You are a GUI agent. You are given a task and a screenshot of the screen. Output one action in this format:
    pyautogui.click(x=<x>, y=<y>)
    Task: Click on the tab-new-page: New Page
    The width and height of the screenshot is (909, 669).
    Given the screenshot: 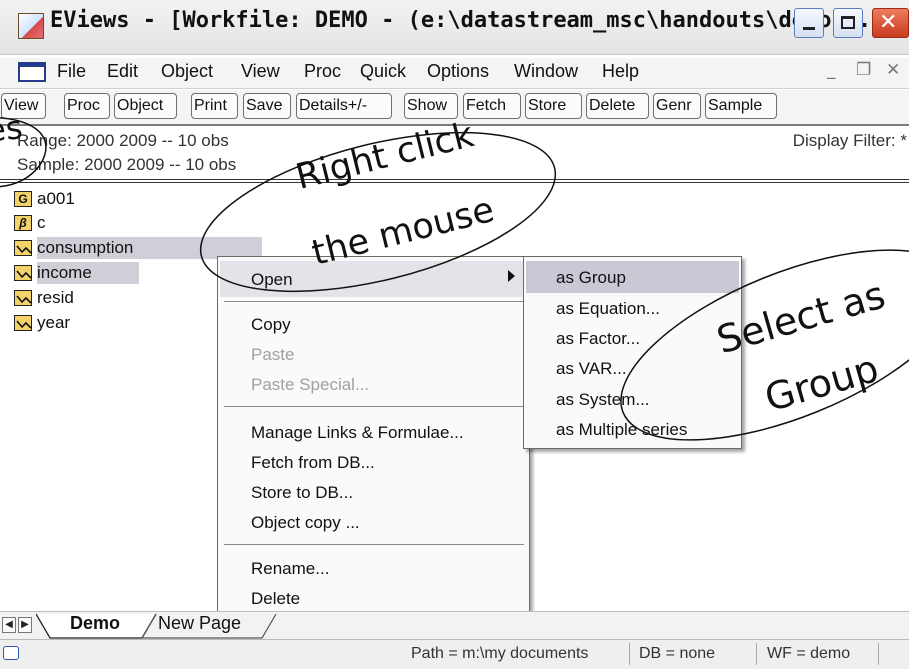 What is the action you would take?
    pyautogui.click(x=199, y=623)
    